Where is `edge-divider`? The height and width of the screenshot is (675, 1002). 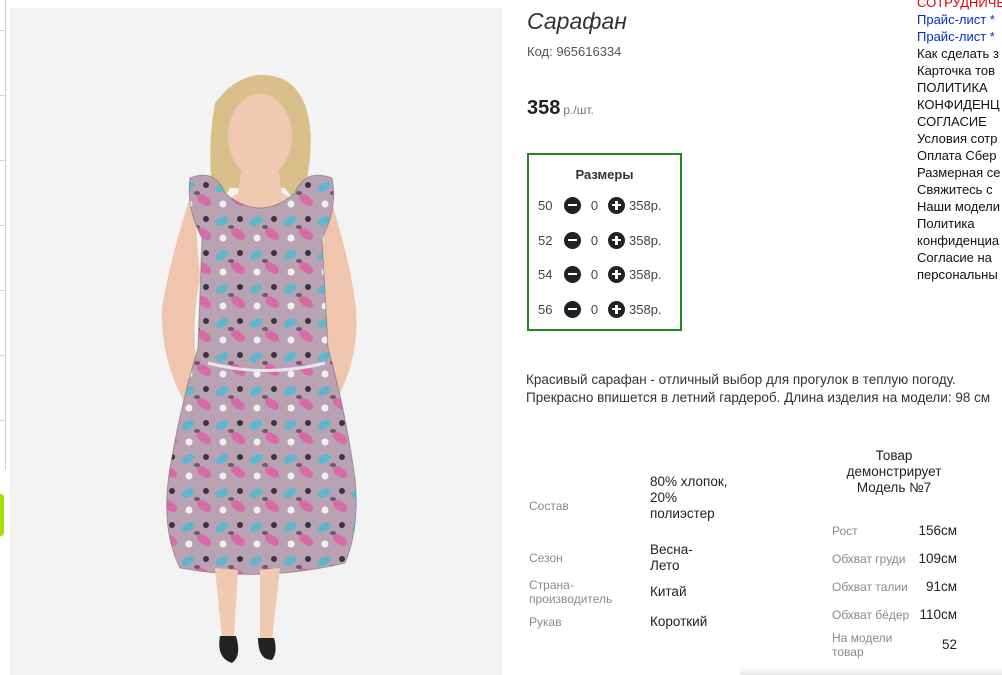 edge-divider is located at coordinates (5, 235).